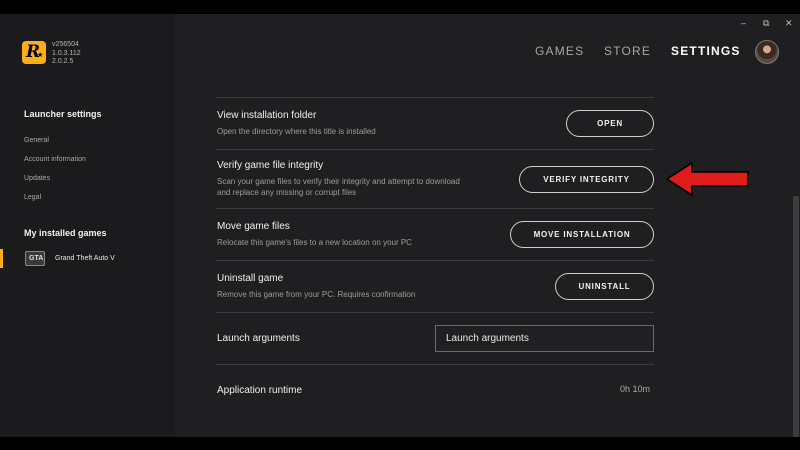 The height and width of the screenshot is (450, 800). I want to click on verify-integrity-button: VERIFY INTEGRITY, so click(586, 179).